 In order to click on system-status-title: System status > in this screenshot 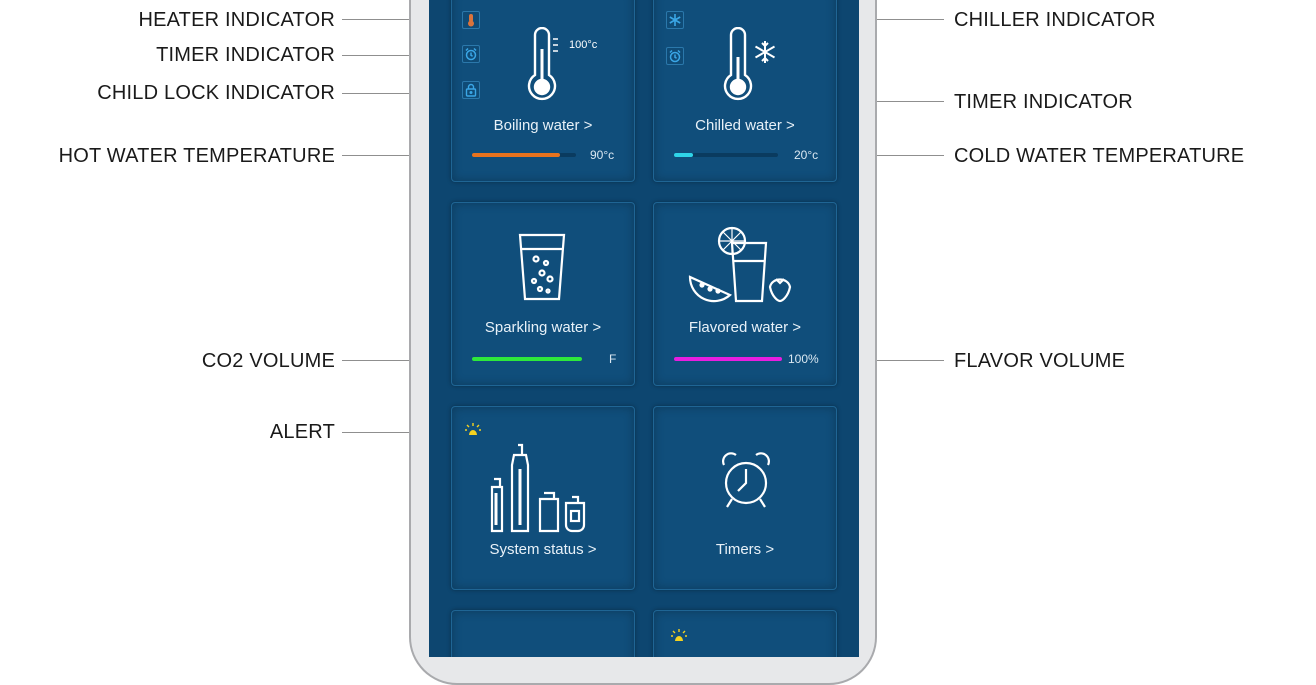, I will do `click(543, 549)`.